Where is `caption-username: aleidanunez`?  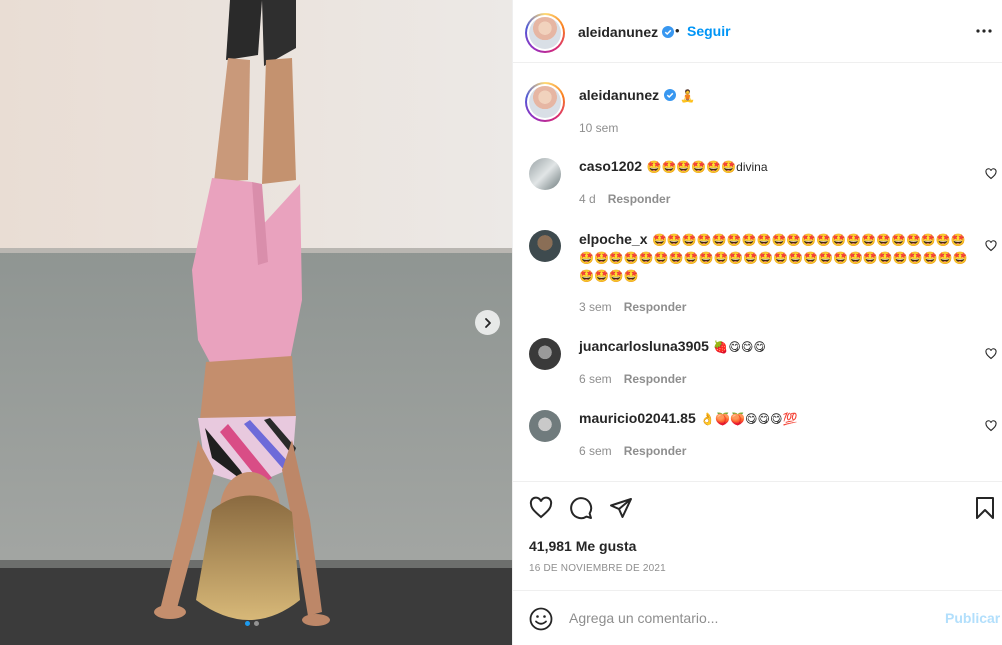
caption-username: aleidanunez is located at coordinates (619, 95).